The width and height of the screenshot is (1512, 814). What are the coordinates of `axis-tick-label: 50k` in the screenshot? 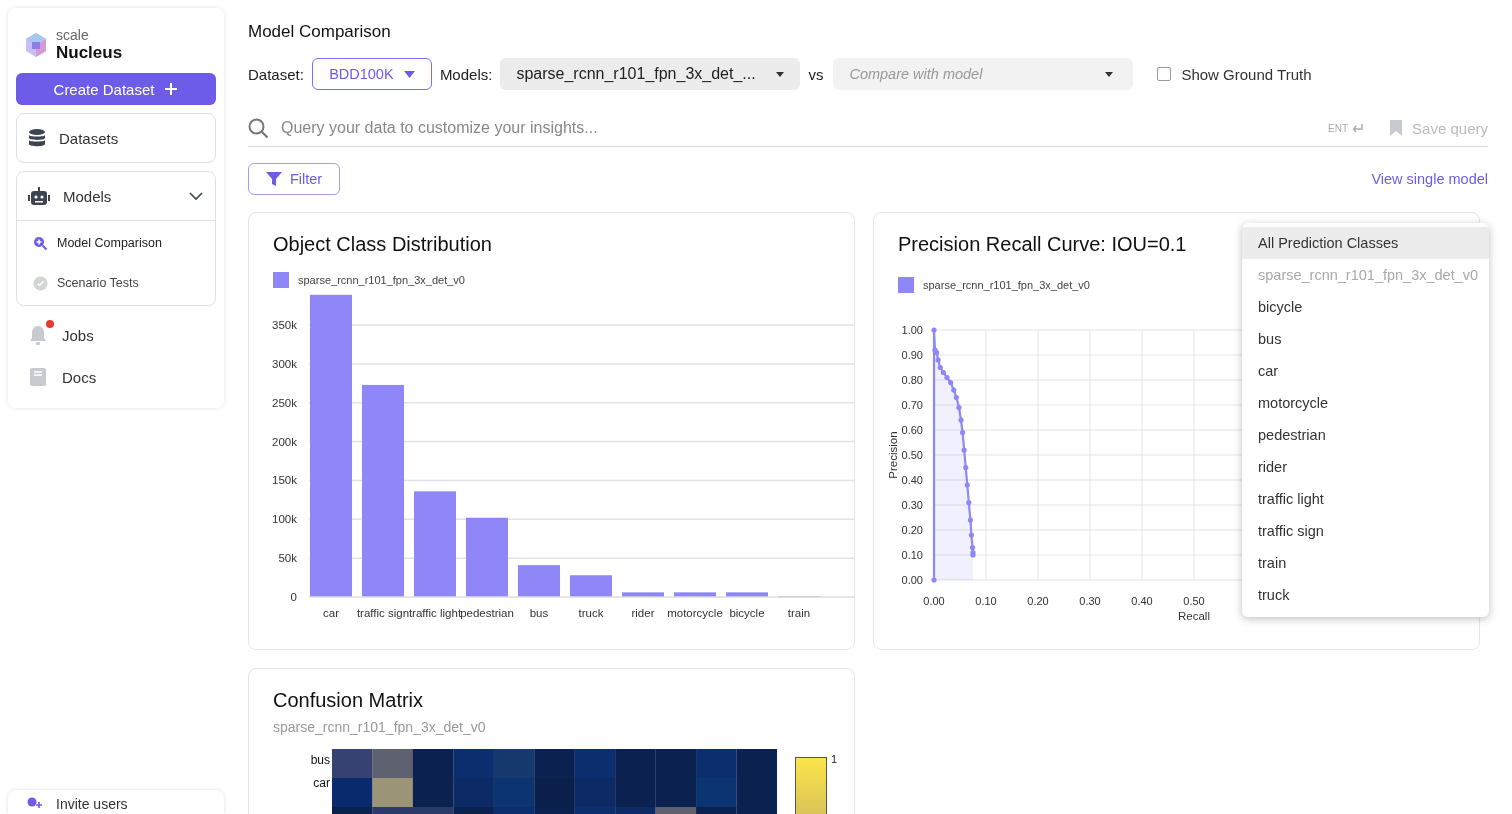 It's located at (287, 558).